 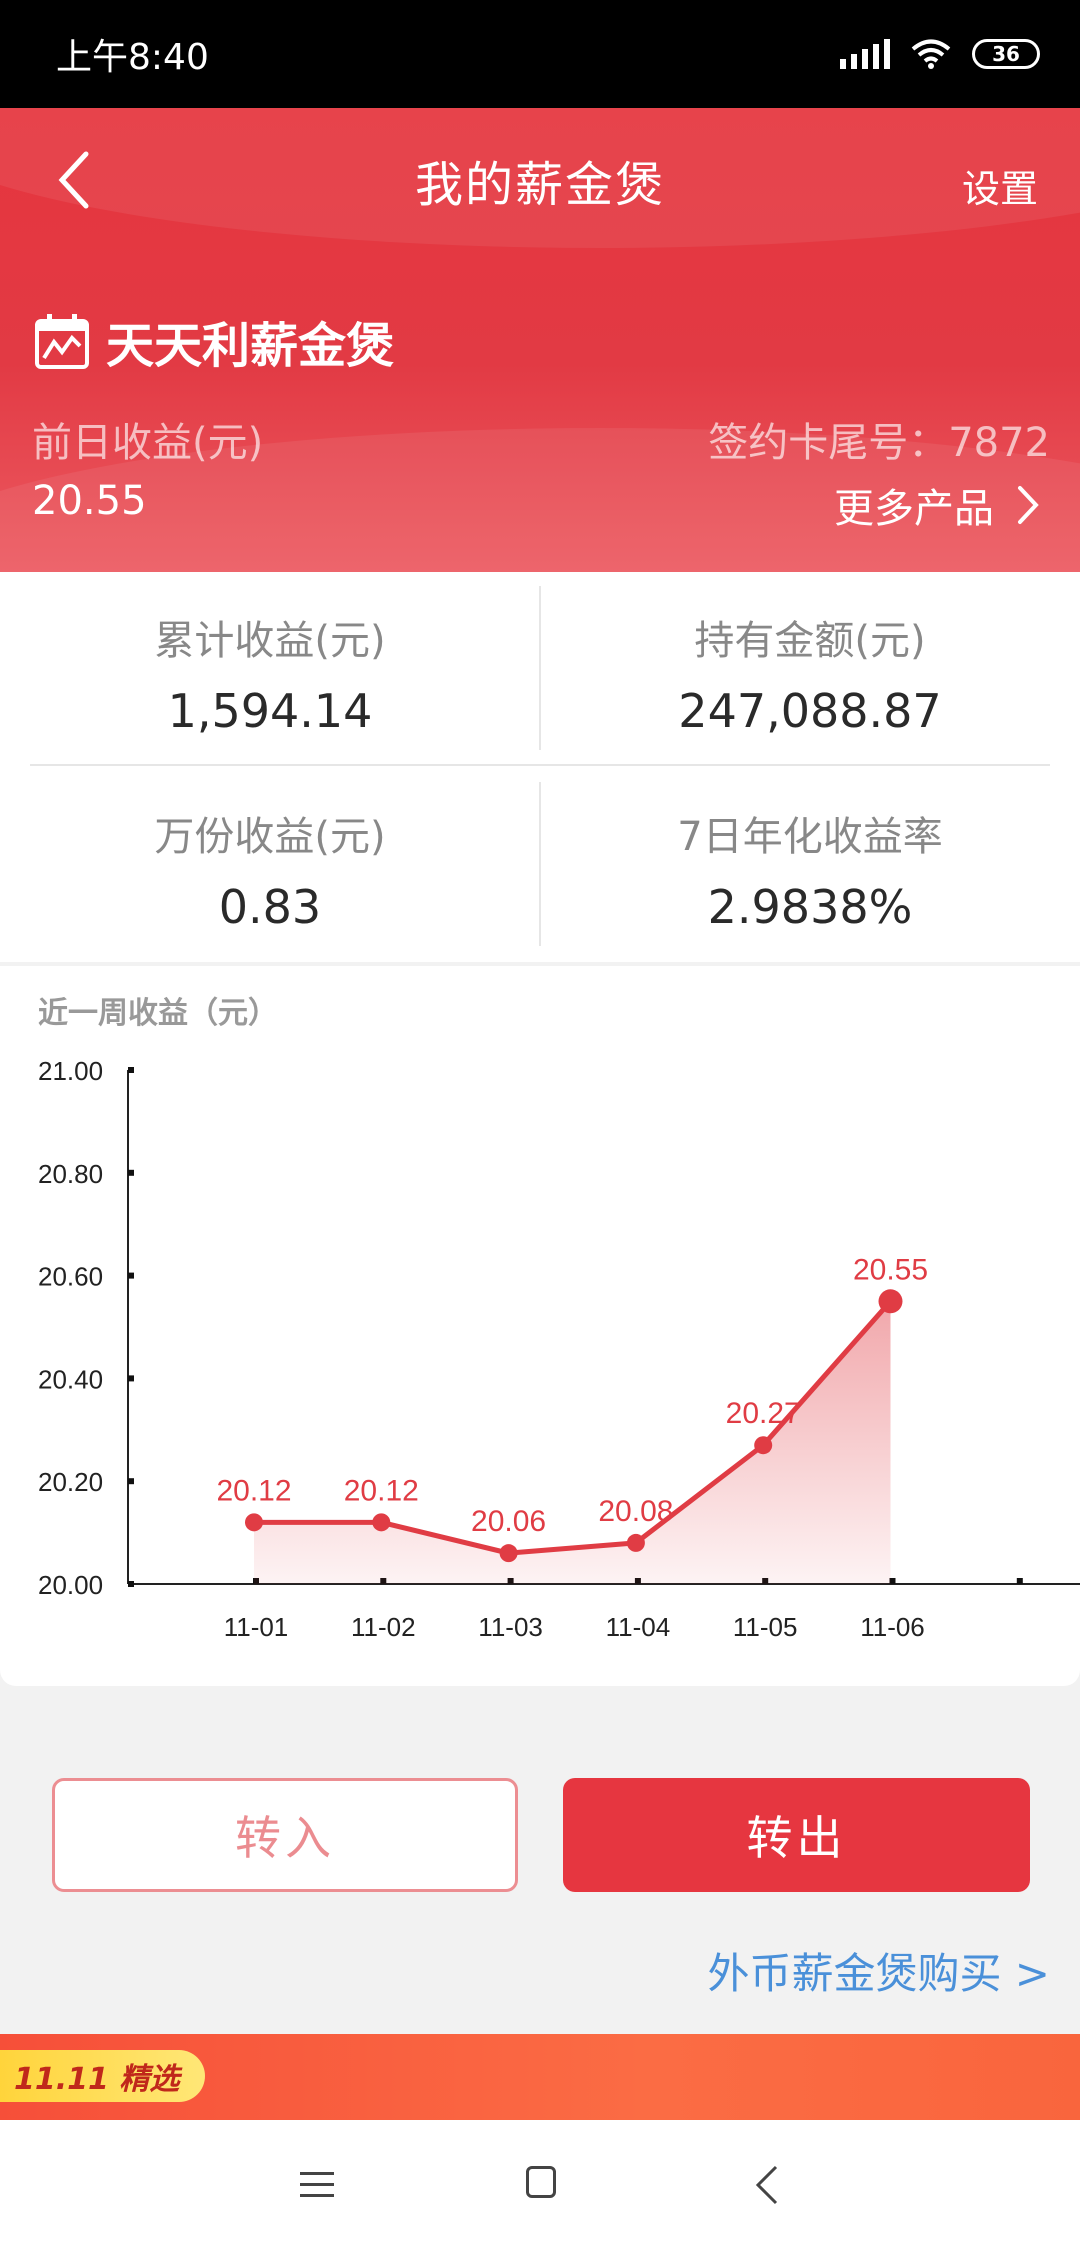 I want to click on back-icon, so click(x=767, y=2185).